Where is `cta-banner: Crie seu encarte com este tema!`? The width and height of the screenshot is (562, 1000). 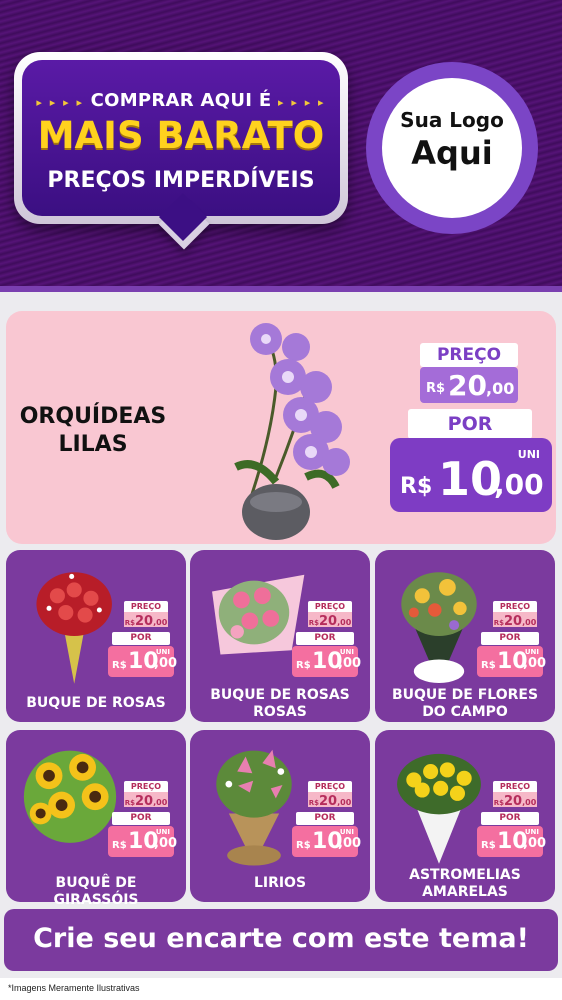
cta-banner: Crie seu encarte com este tema! is located at coordinates (281, 940).